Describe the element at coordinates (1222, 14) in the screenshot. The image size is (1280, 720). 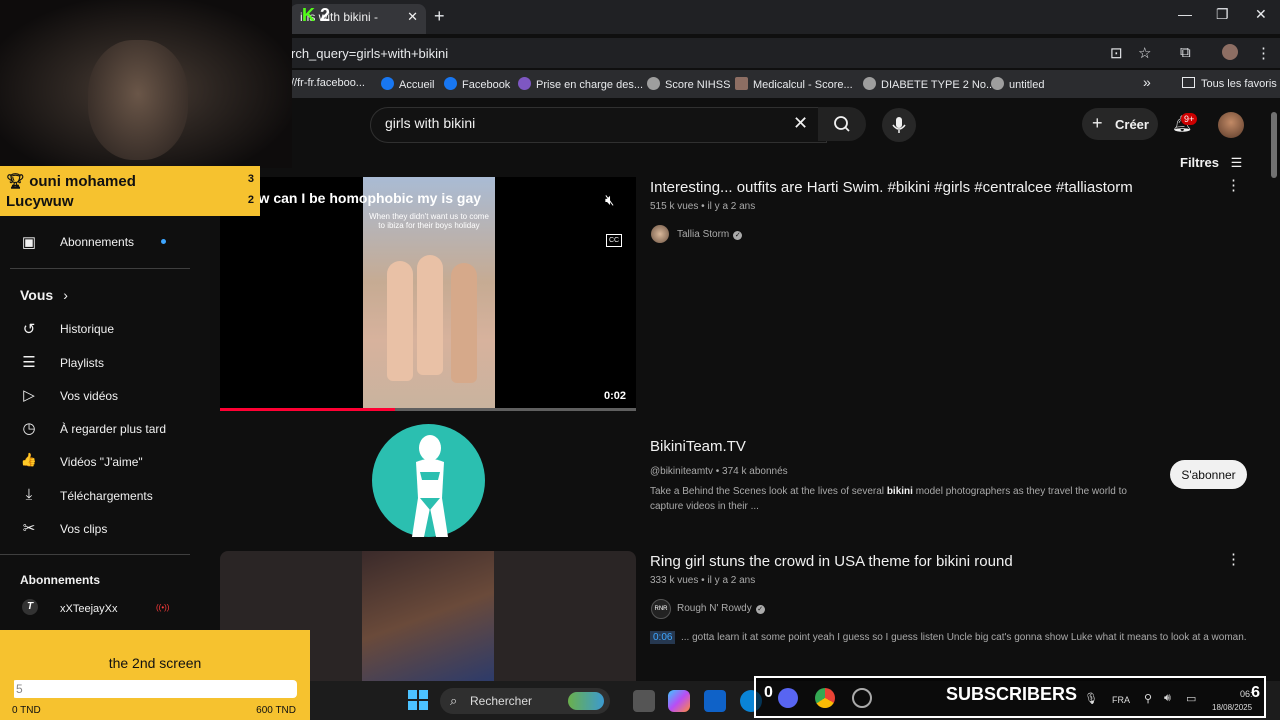
I see `maximize-icon: ❐` at that location.